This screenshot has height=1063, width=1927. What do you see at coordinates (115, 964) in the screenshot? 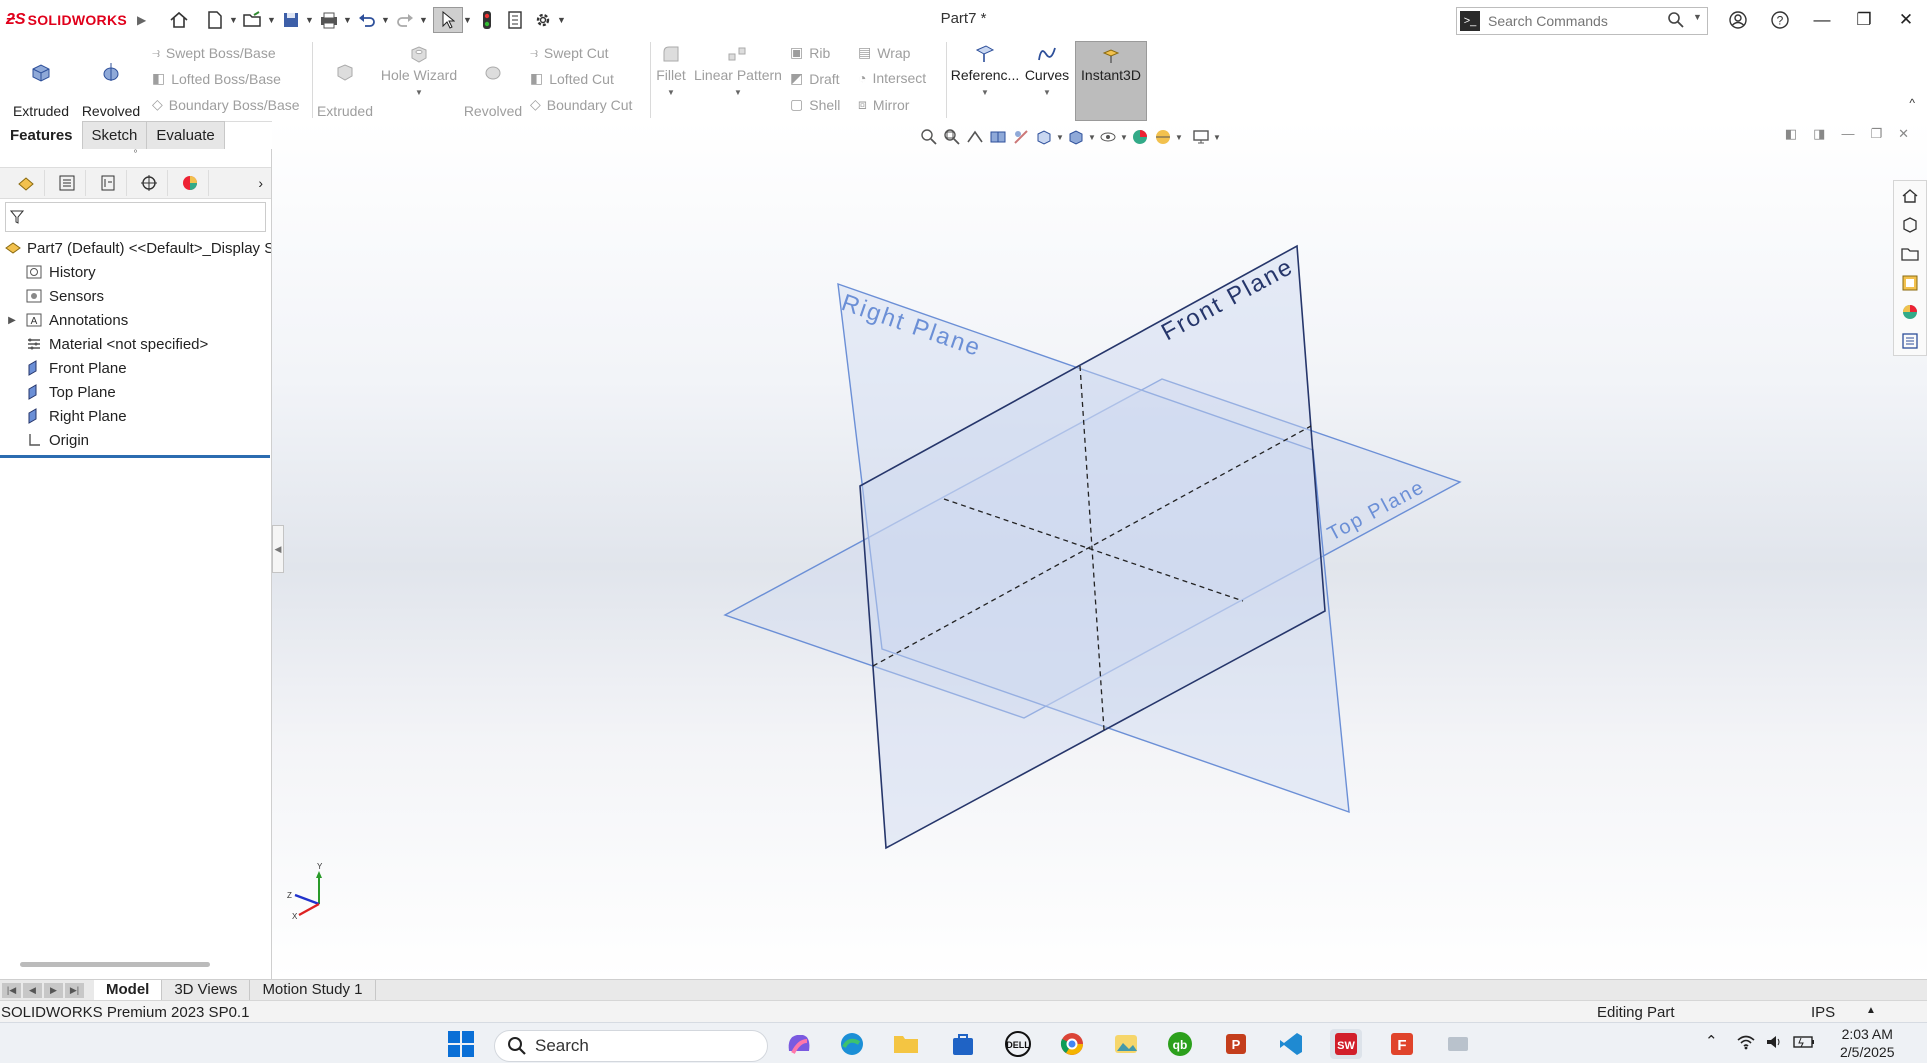
I see `horizontal-scrollbar` at bounding box center [115, 964].